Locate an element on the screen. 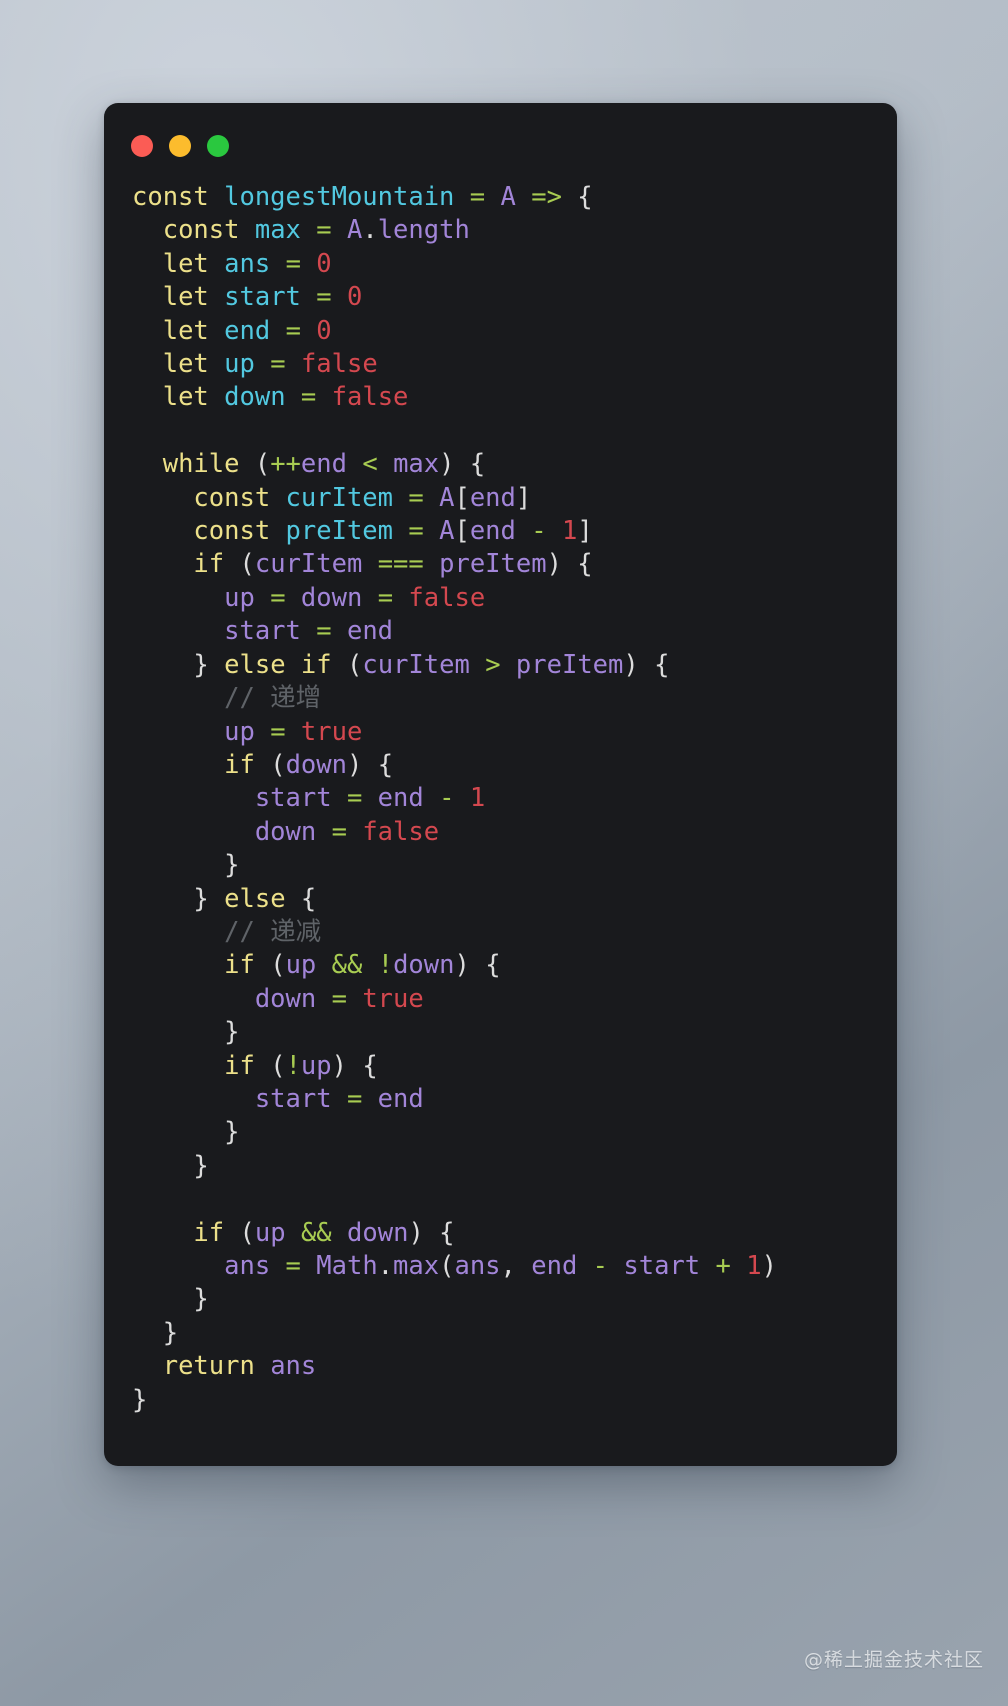 The image size is (1008, 1706). close-button is located at coordinates (142, 146).